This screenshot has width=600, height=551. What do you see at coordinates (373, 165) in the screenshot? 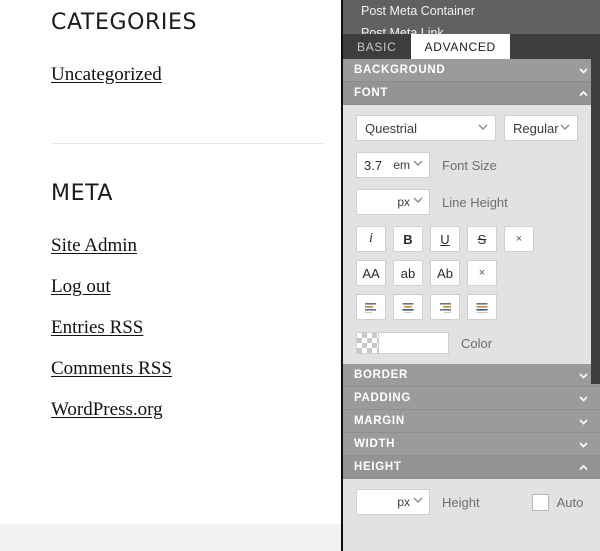
I see `font-size-value: 3.7` at bounding box center [373, 165].